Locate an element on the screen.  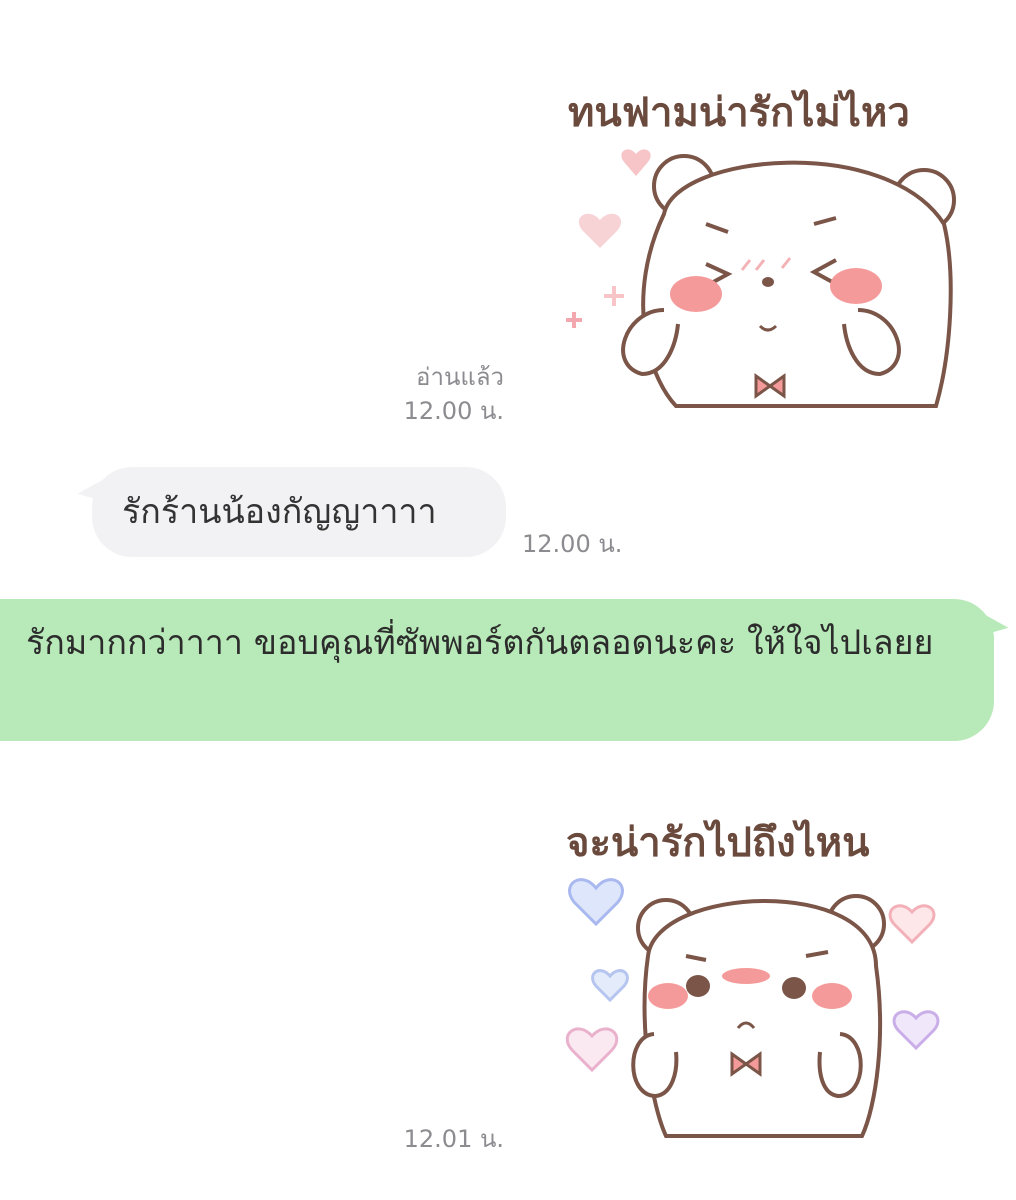
timestamp: 12.01 น. is located at coordinates (453, 1139).